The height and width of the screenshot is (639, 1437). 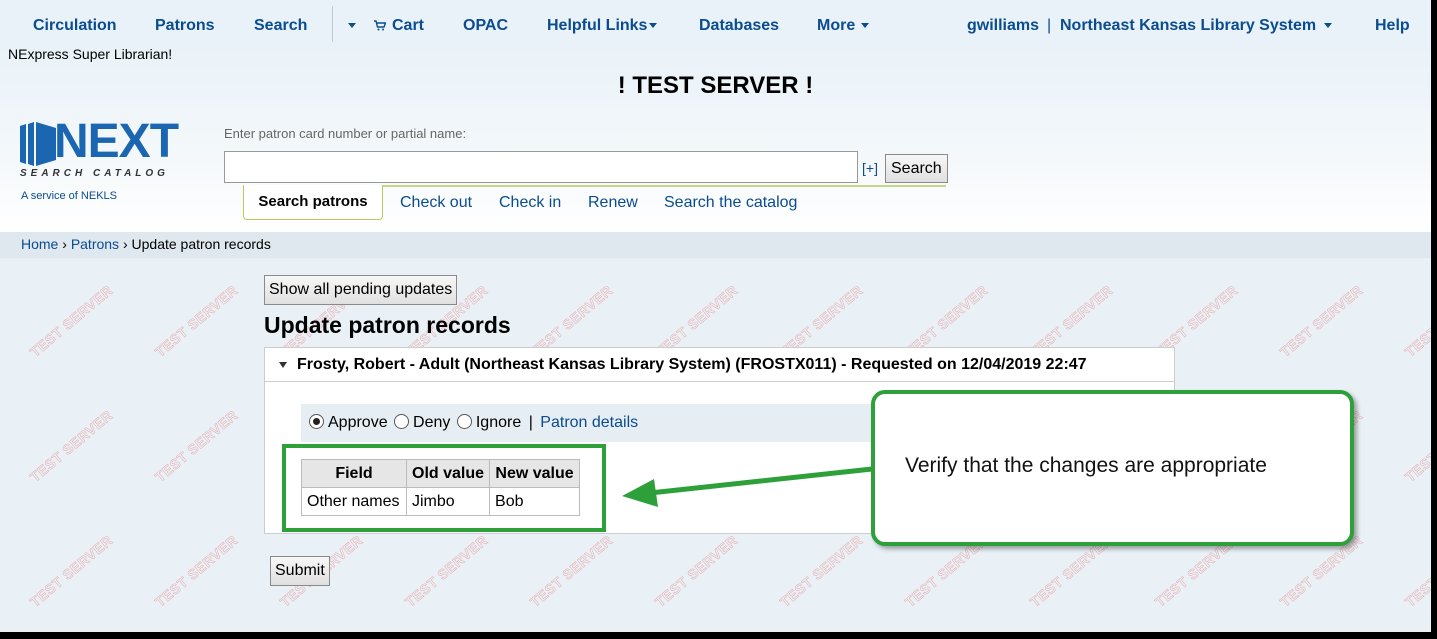 What do you see at coordinates (38, 144) in the screenshot?
I see `book-logo-icon` at bounding box center [38, 144].